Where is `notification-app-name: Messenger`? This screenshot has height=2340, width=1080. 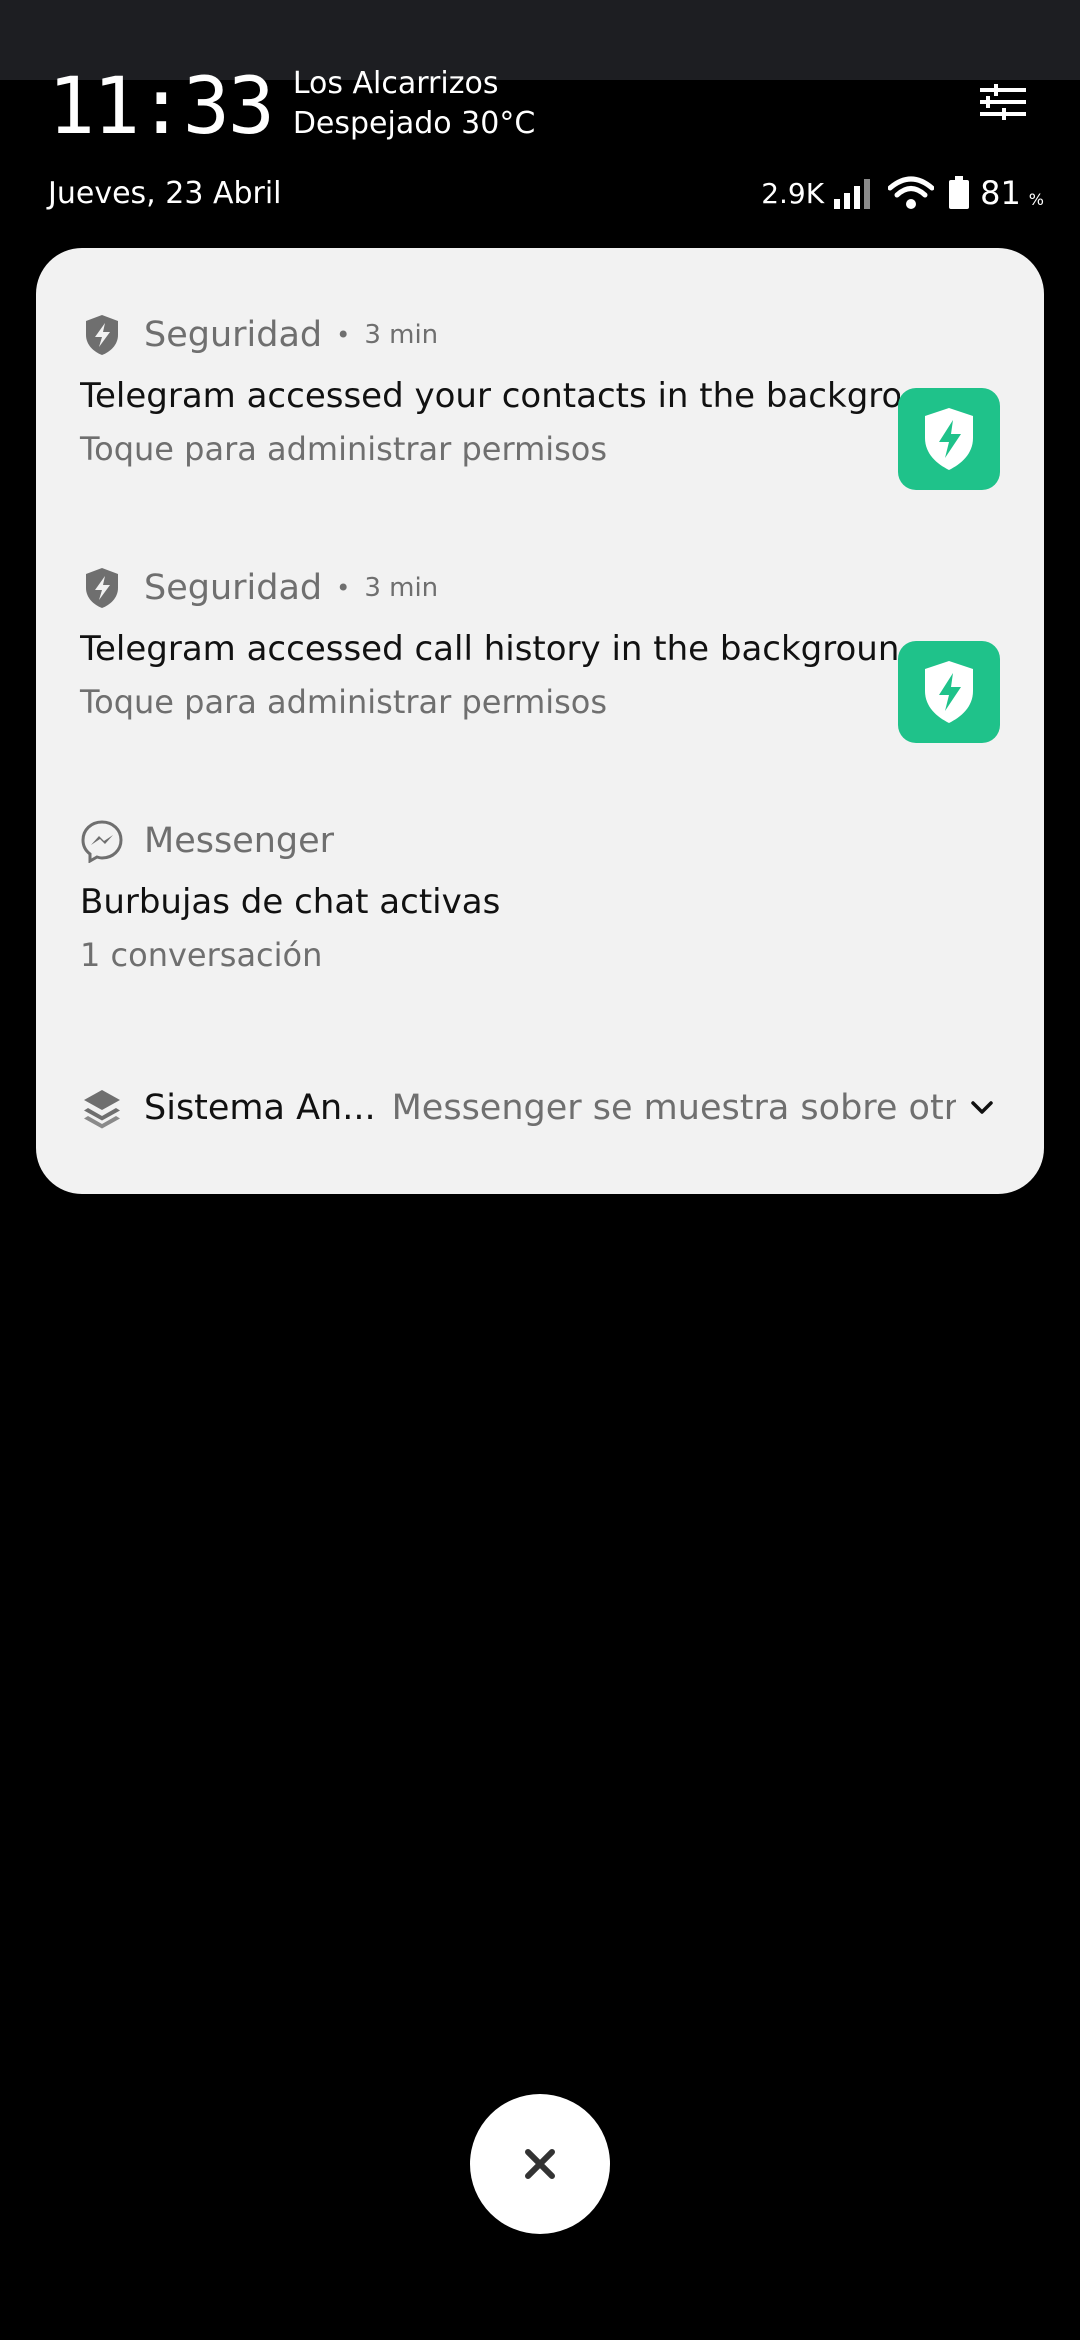
notification-app-name: Messenger is located at coordinates (239, 841).